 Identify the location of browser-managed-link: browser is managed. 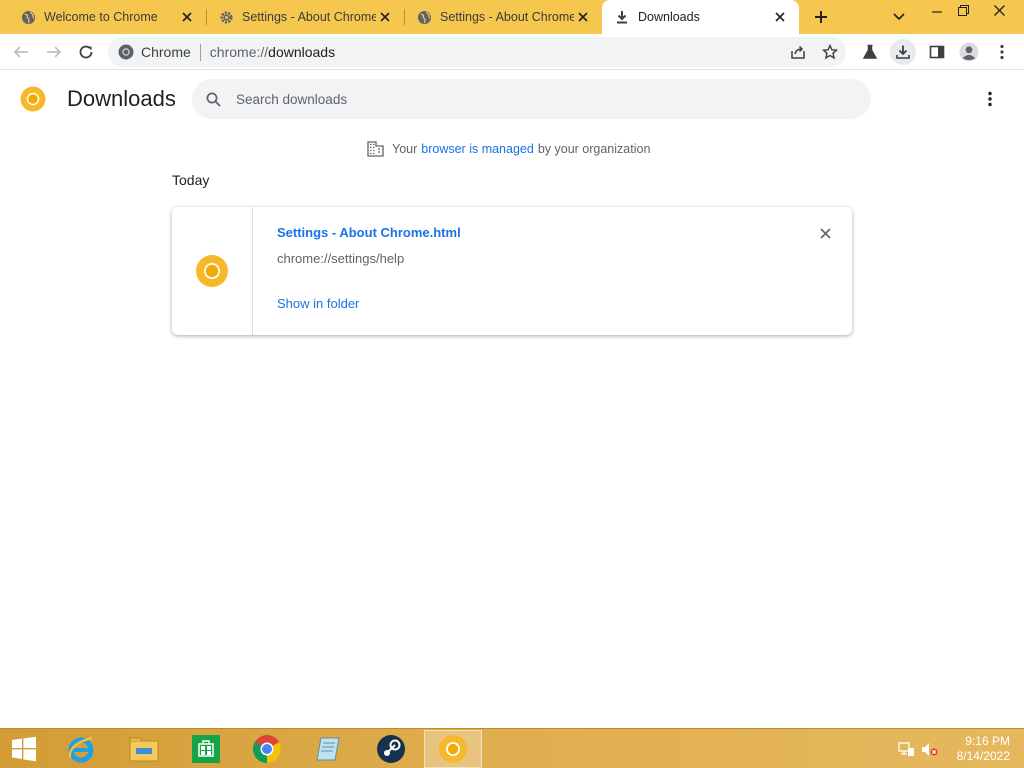
(477, 149).